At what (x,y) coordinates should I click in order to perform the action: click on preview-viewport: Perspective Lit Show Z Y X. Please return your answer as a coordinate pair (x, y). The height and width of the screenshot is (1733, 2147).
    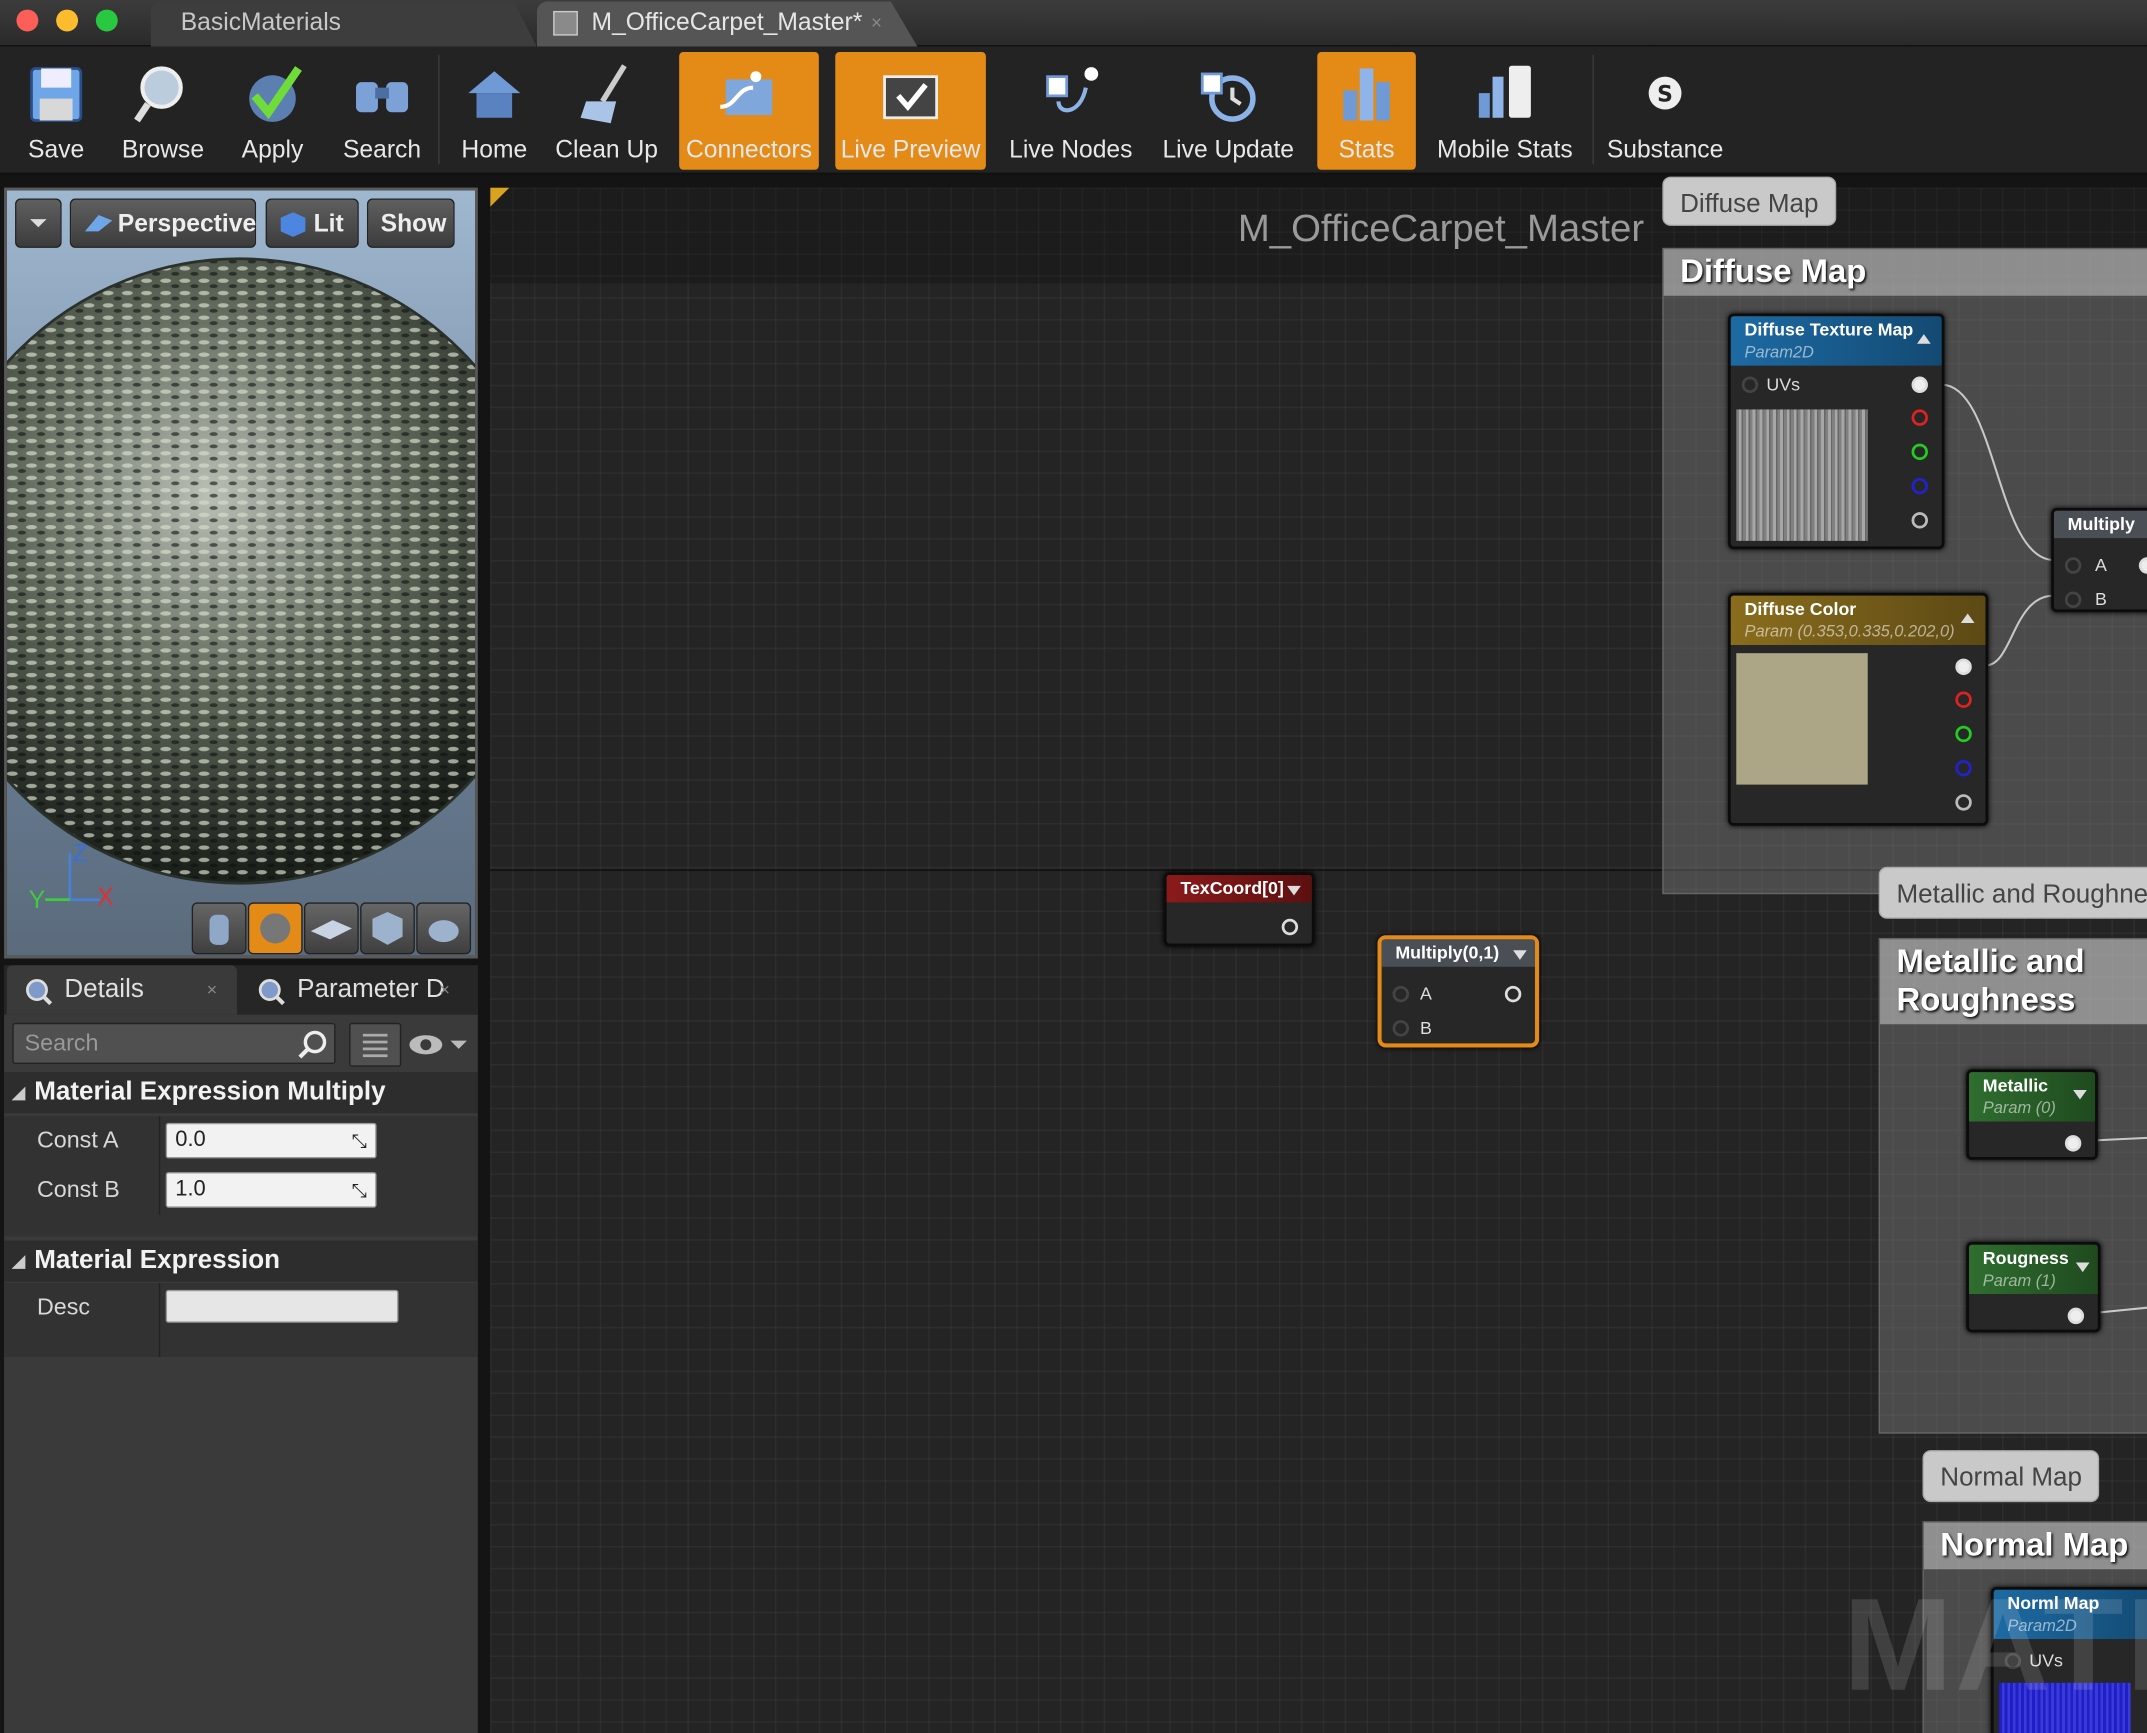
    Looking at the image, I should click on (241, 573).